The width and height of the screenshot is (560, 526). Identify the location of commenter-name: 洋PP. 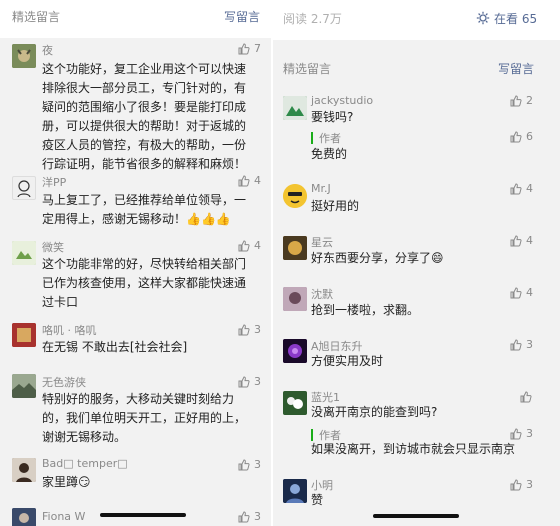
(54, 182).